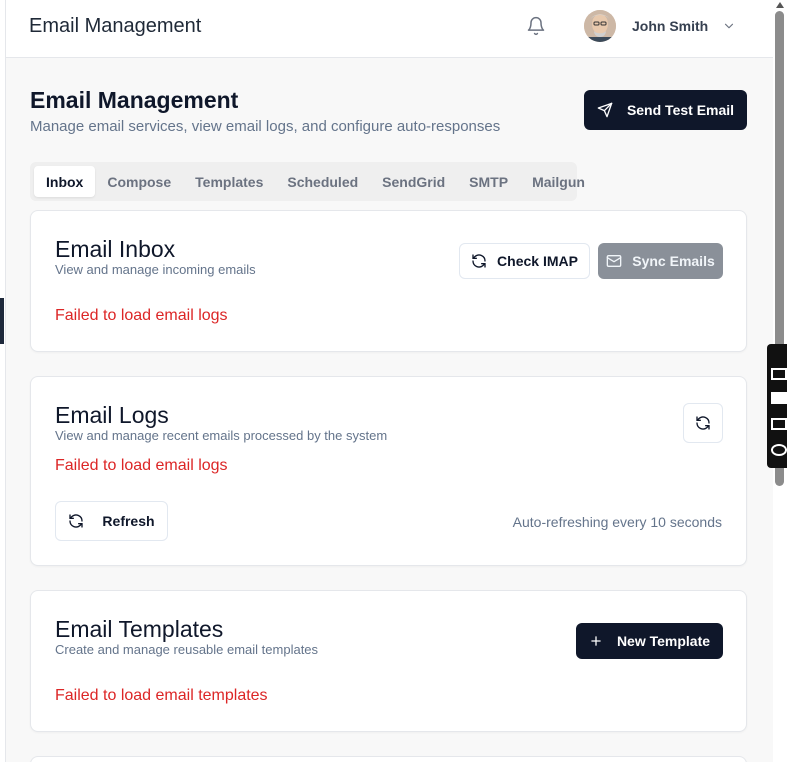 The image size is (787, 762). Describe the element at coordinates (779, 450) in the screenshot. I see `gear-icon` at that location.